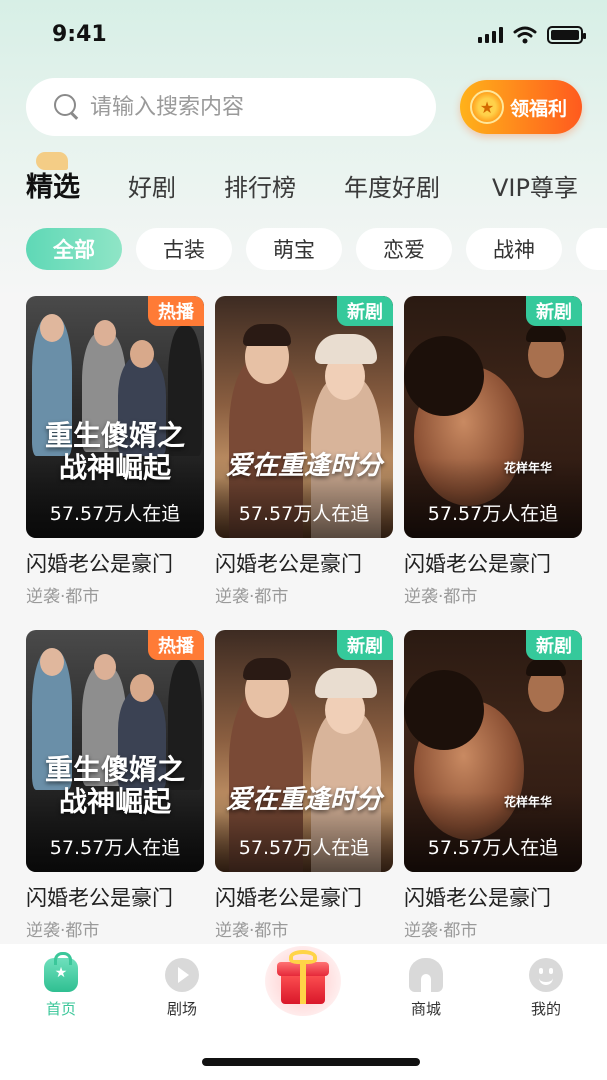  I want to click on tab-good-drama: 好剧, so click(152, 185).